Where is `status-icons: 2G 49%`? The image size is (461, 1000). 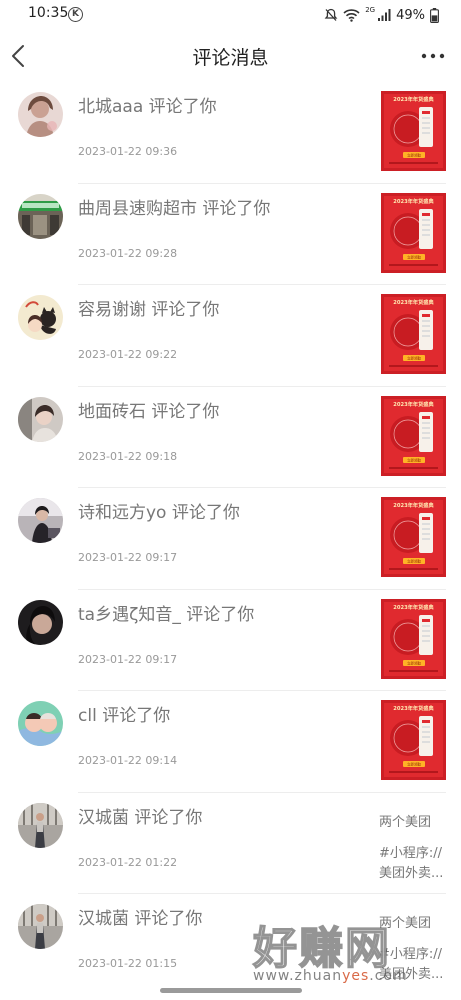
status-icons: 2G 49% is located at coordinates (381, 15).